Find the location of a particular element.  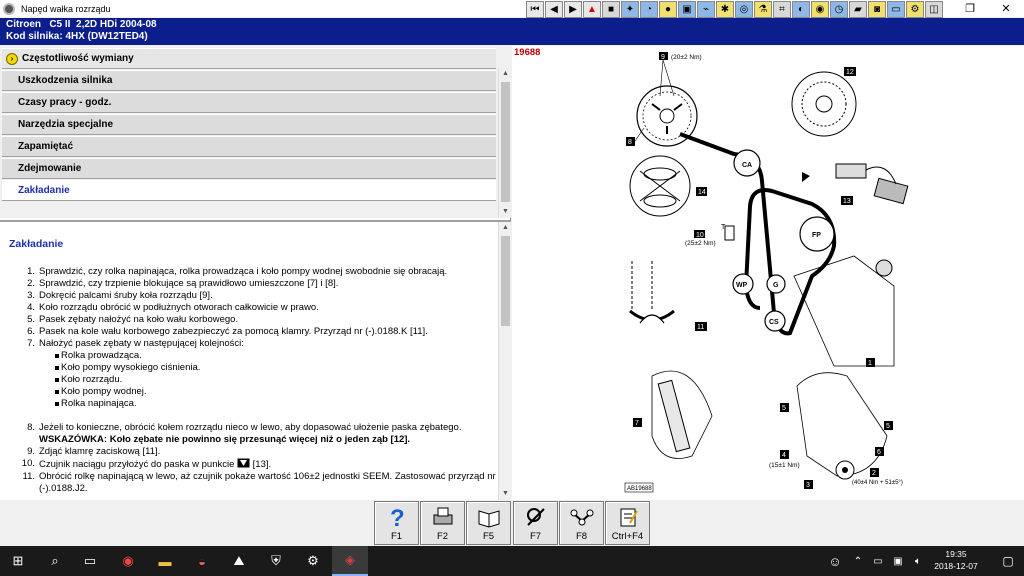

torque-label: (20±2 Nm) is located at coordinates (686, 57).